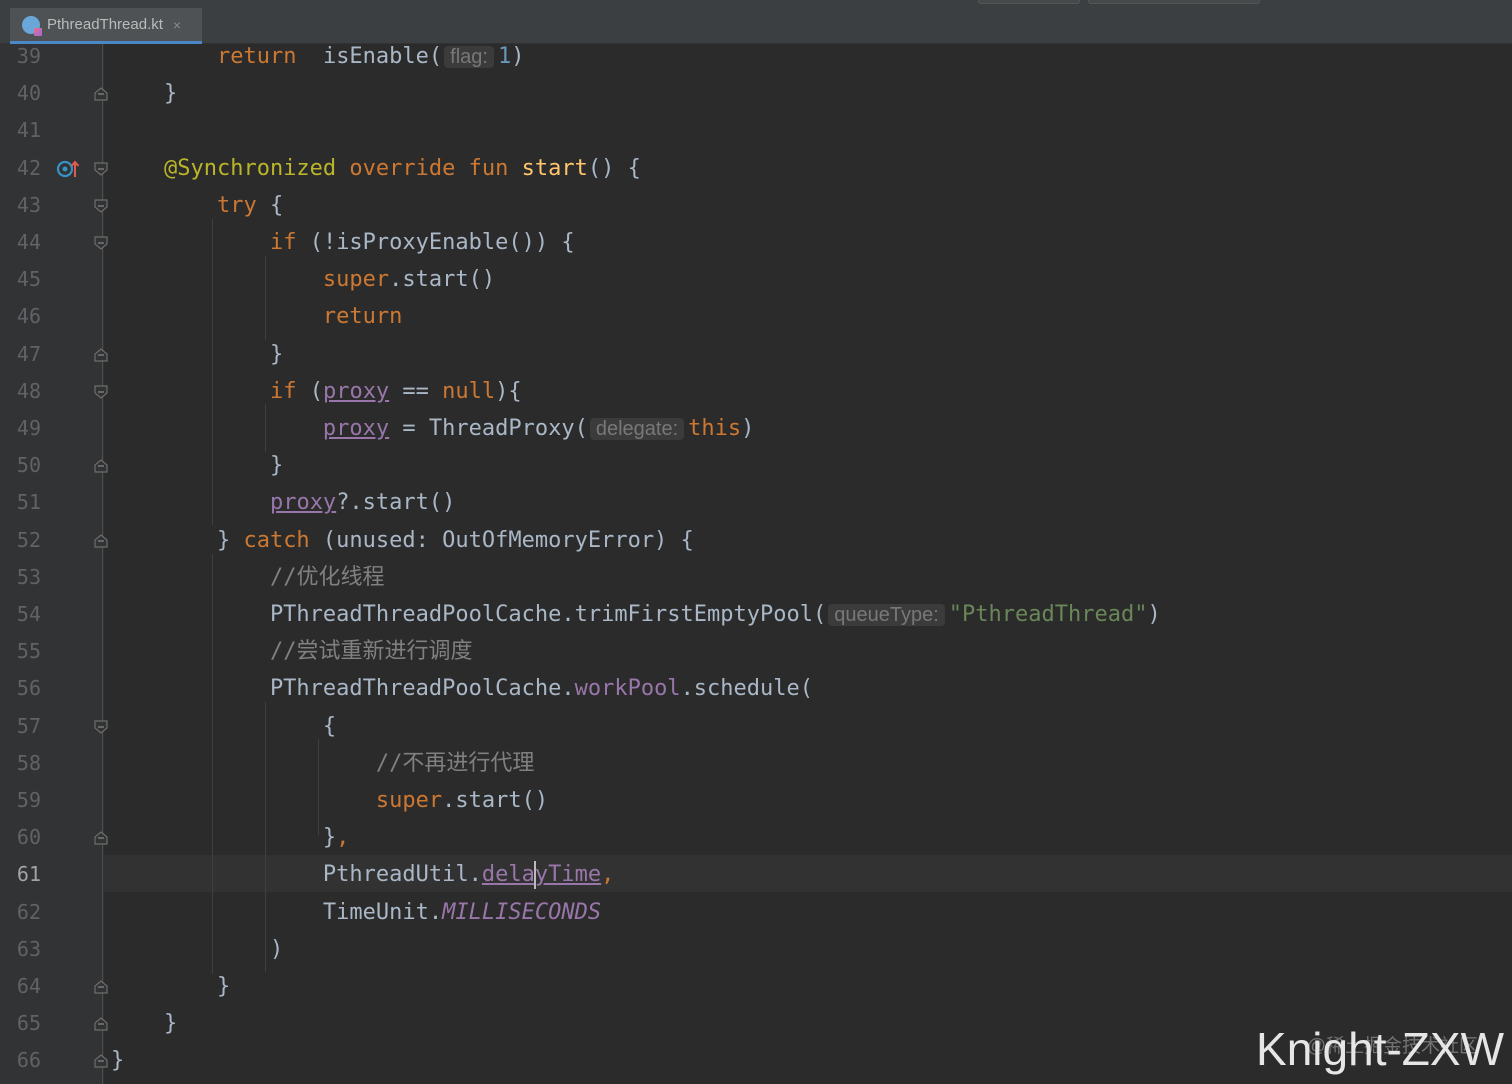 The height and width of the screenshot is (1084, 1512). Describe the element at coordinates (356, 428) in the screenshot. I see `code-token: proxy` at that location.